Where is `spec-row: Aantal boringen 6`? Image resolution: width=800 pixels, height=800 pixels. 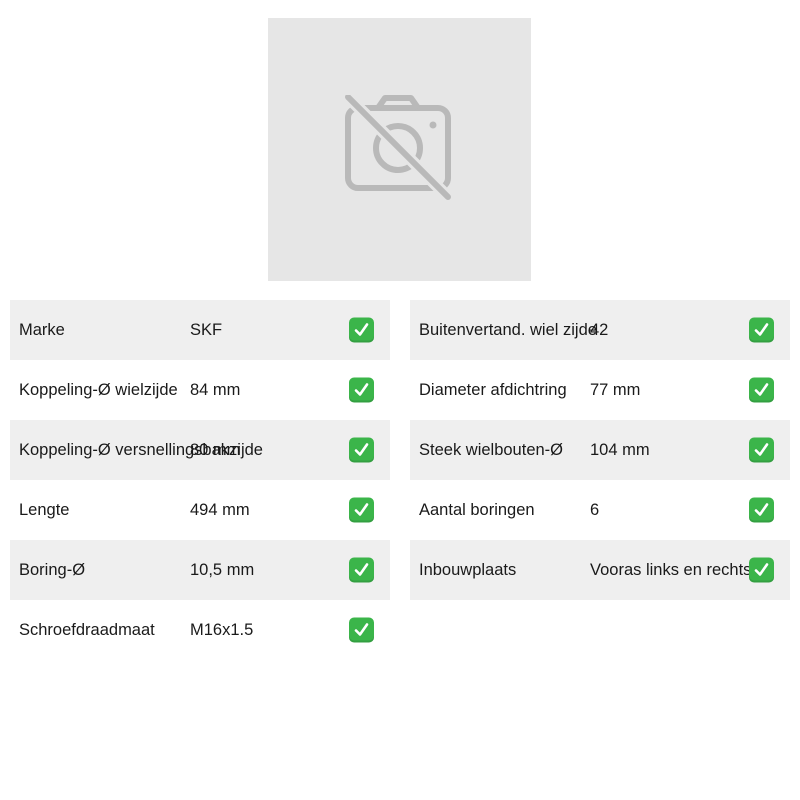 spec-row: Aantal boringen 6 is located at coordinates (600, 510).